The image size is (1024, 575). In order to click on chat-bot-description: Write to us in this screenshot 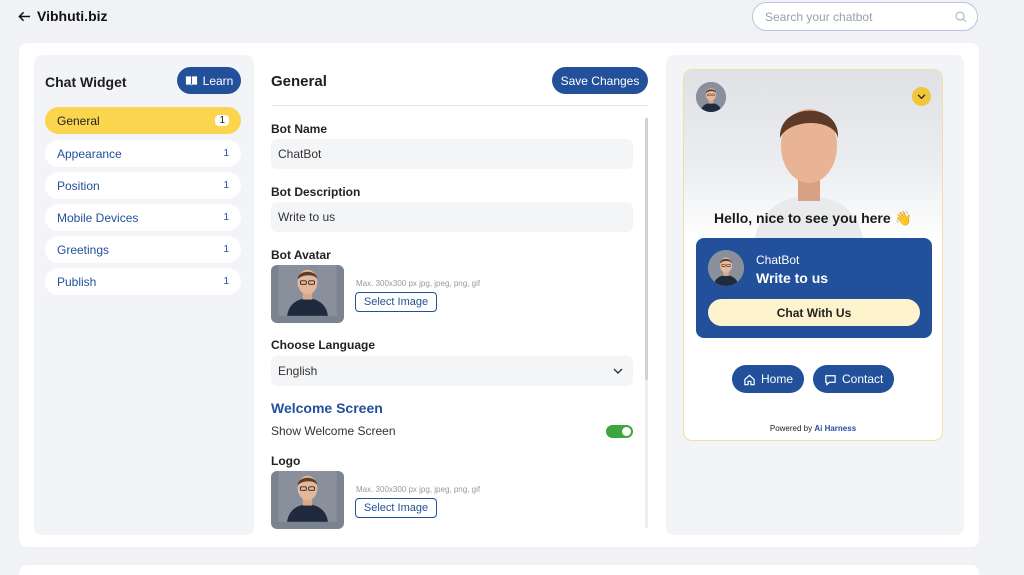, I will do `click(792, 278)`.